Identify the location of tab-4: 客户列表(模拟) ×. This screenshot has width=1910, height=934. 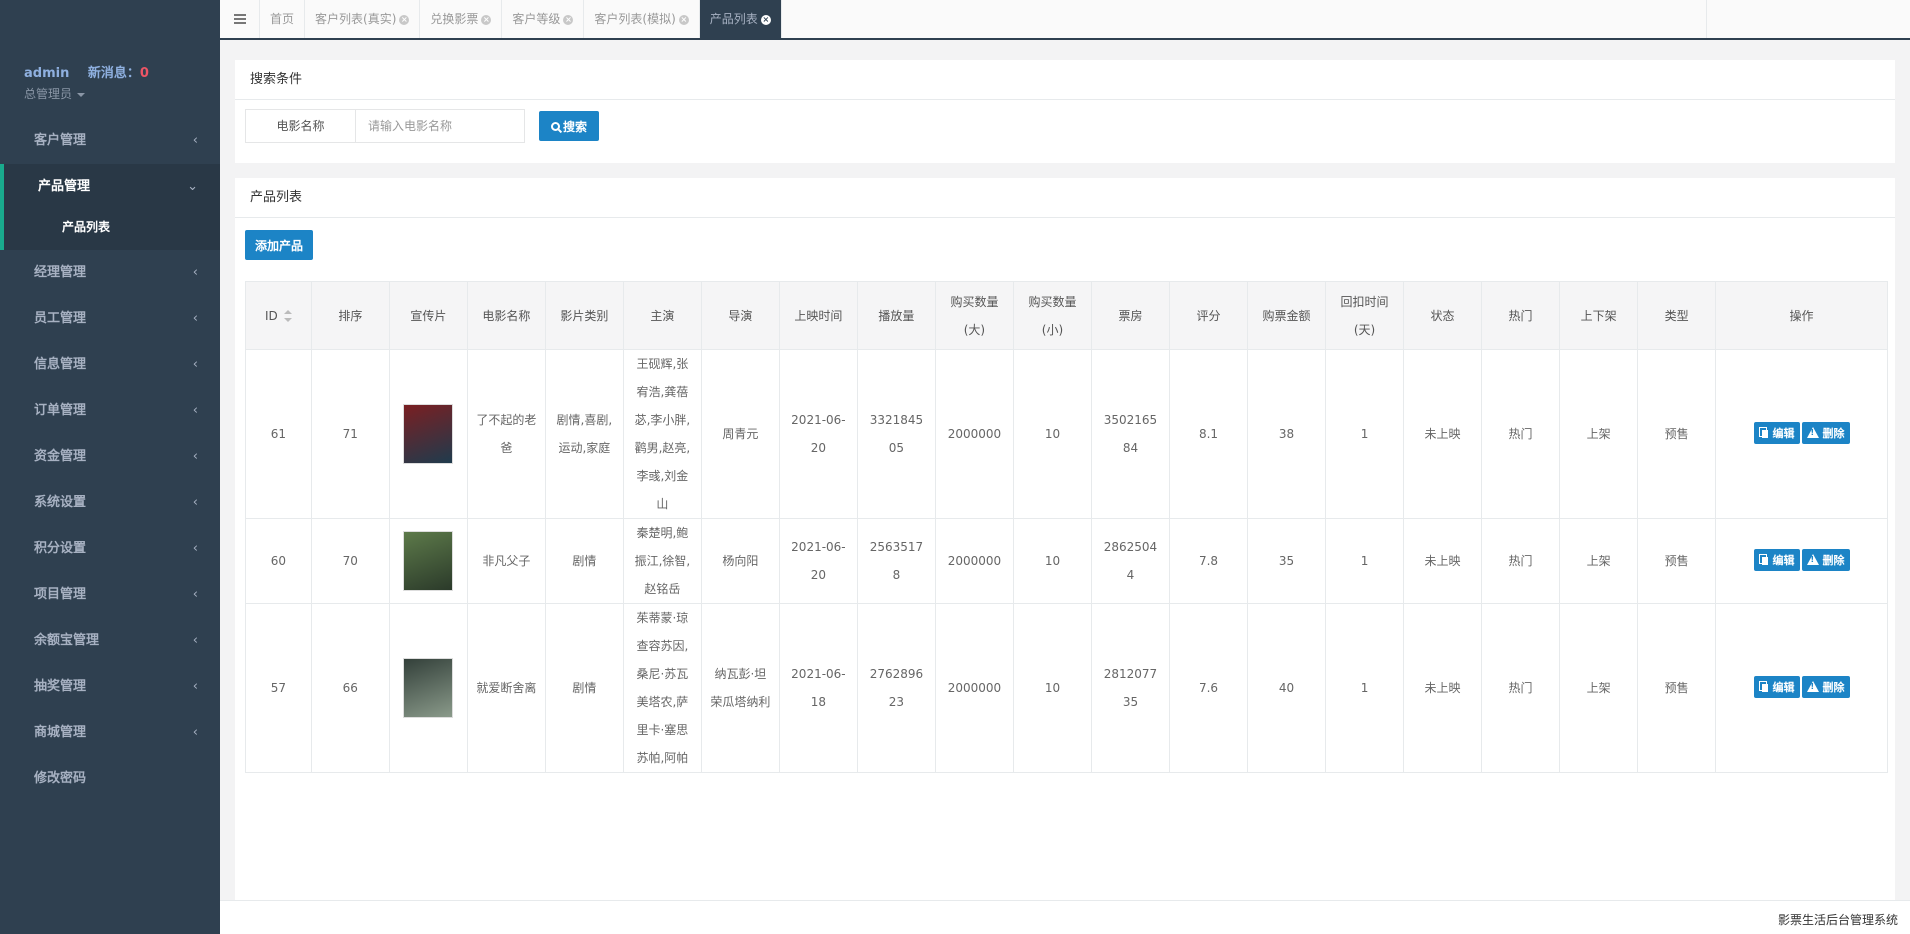
(642, 19).